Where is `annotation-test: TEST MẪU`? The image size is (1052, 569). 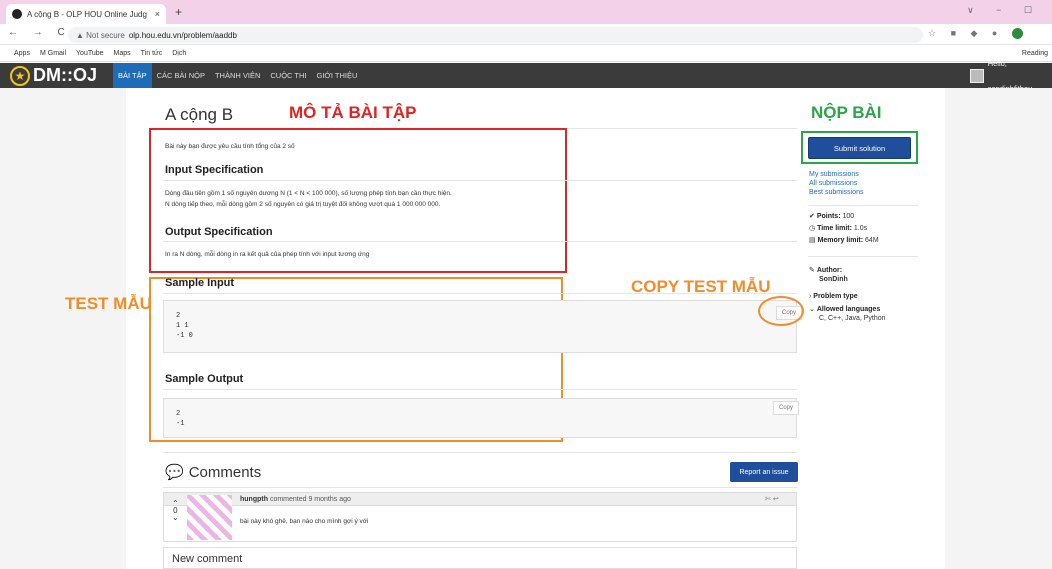 annotation-test: TEST MẪU is located at coordinates (108, 303).